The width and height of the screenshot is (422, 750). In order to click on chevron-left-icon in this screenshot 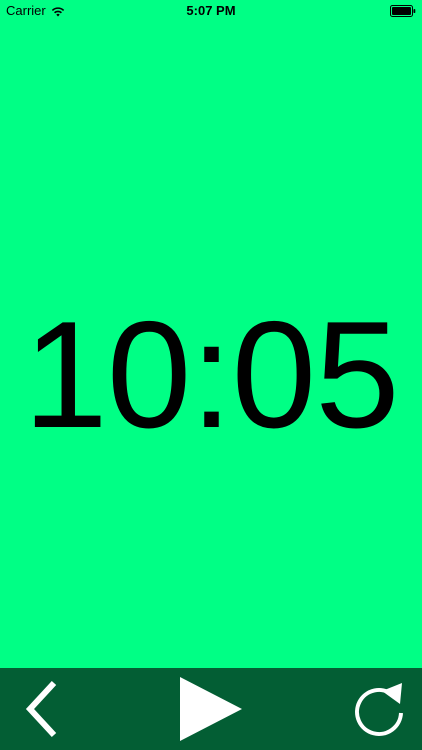, I will do `click(41, 709)`.